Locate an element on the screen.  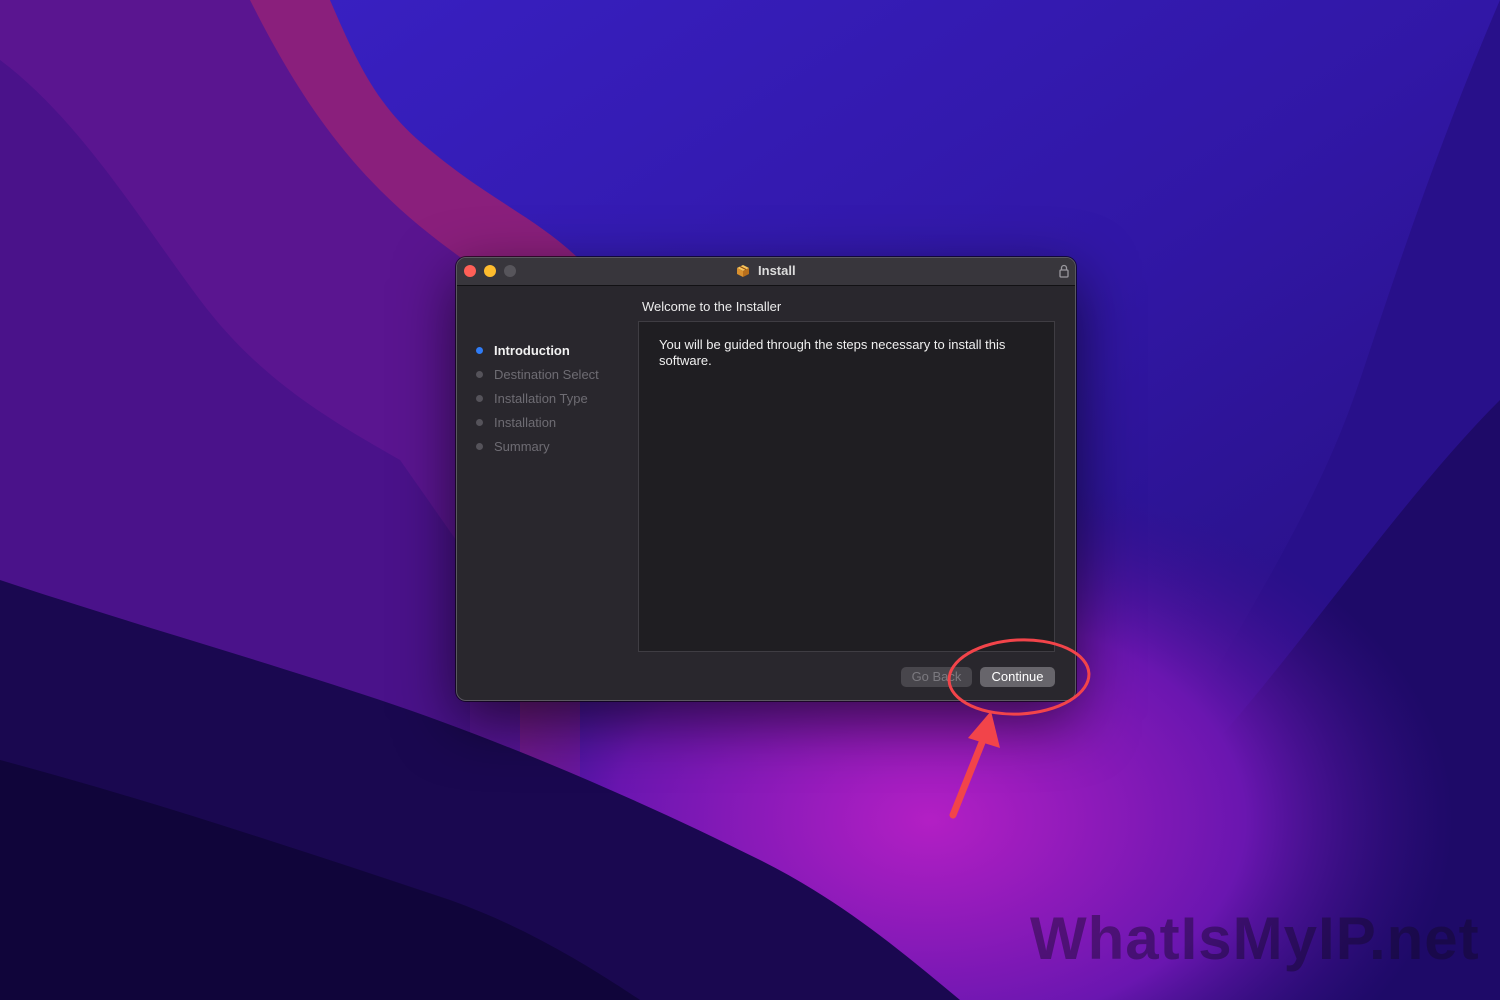
watermark-logo: WhatIsMyIP.net is located at coordinates (1255, 938).